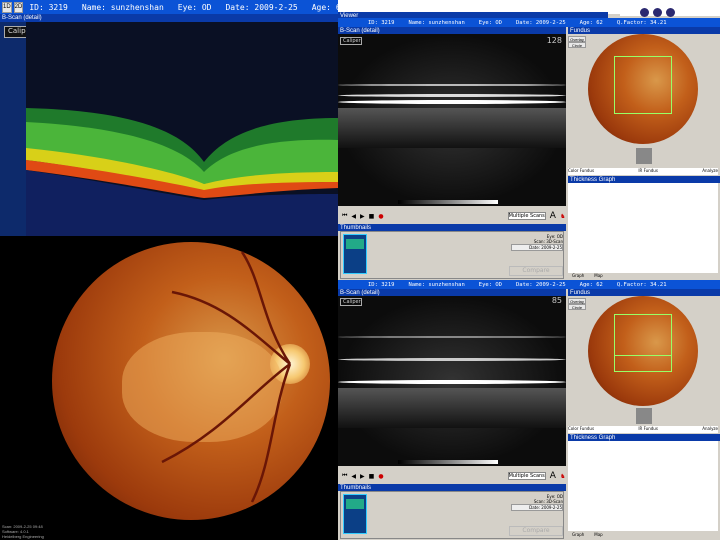 This screenshot has height=540, width=720. I want to click on tab-1d: 1D, so click(7, 7).